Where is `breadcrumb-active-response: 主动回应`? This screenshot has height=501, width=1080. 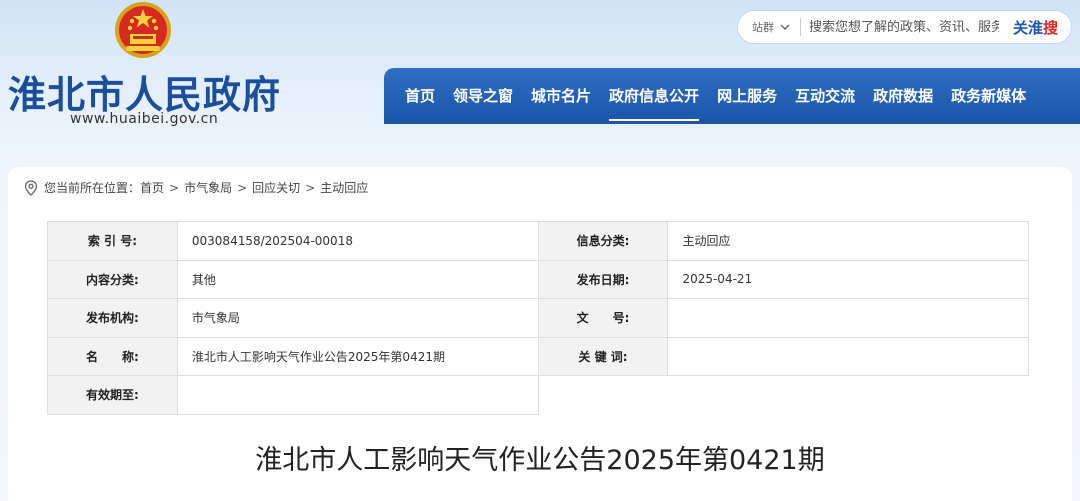 breadcrumb-active-response: 主动回应 is located at coordinates (344, 187).